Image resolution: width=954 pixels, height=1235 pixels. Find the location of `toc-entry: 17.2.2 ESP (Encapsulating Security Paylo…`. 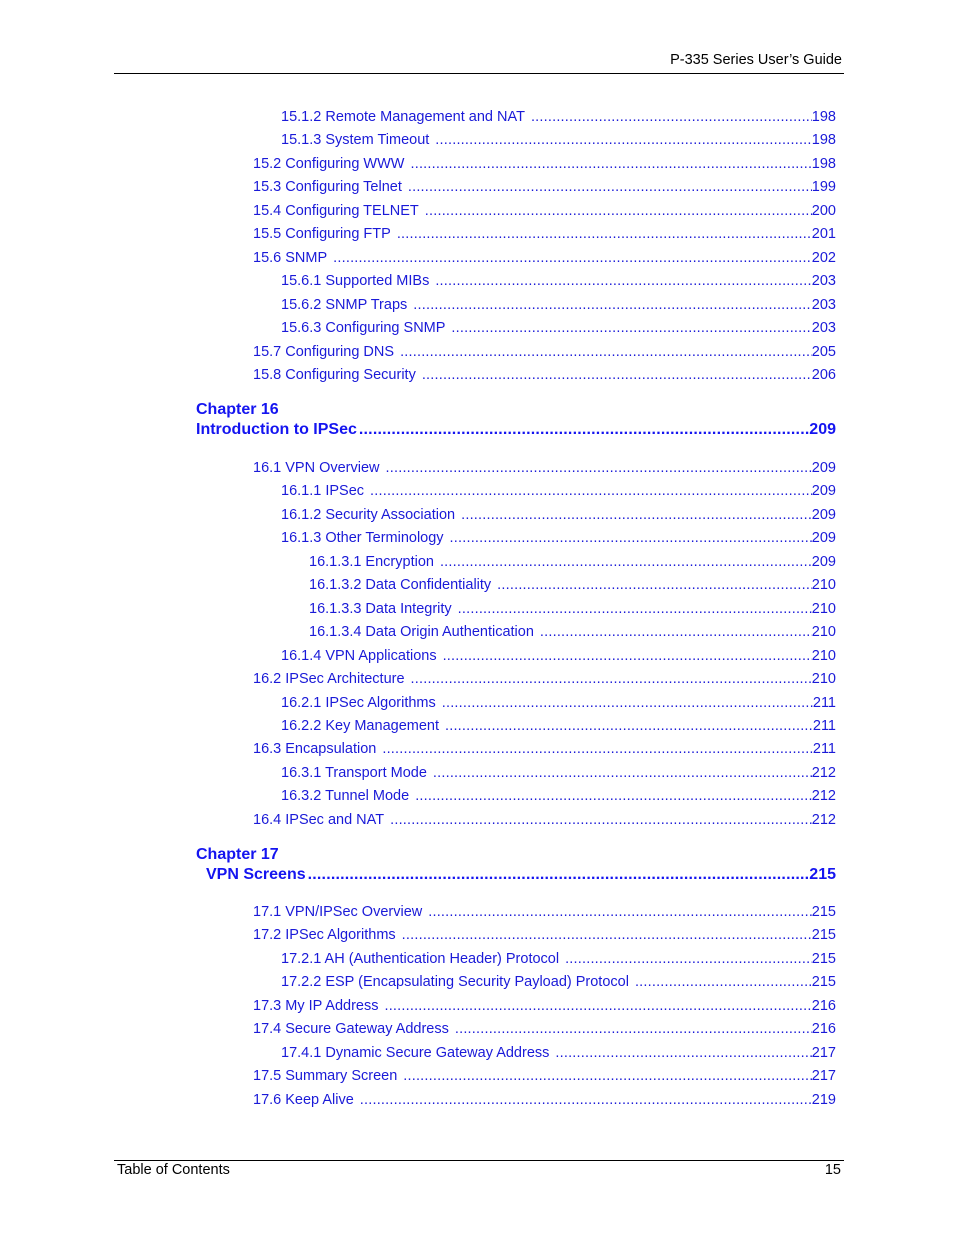

toc-entry: 17.2.2 ESP (Encapsulating Security Paylo… is located at coordinates (558, 982).